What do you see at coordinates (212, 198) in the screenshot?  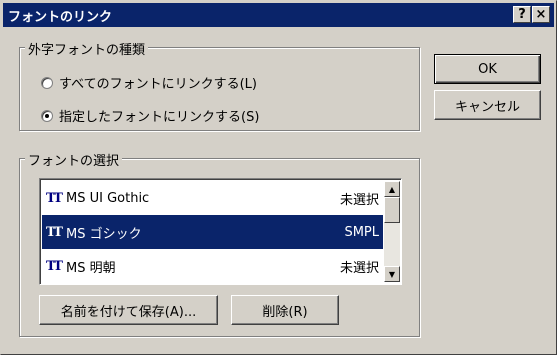 I see `font-list-item: TT MS UI Gothic 未選択` at bounding box center [212, 198].